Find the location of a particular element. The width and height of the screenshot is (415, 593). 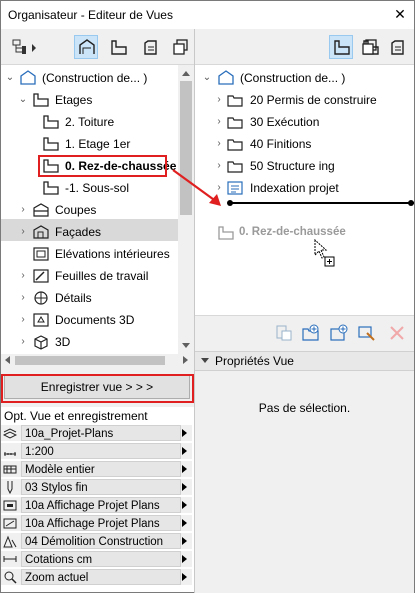

structure-display-icon is located at coordinates (10, 469).